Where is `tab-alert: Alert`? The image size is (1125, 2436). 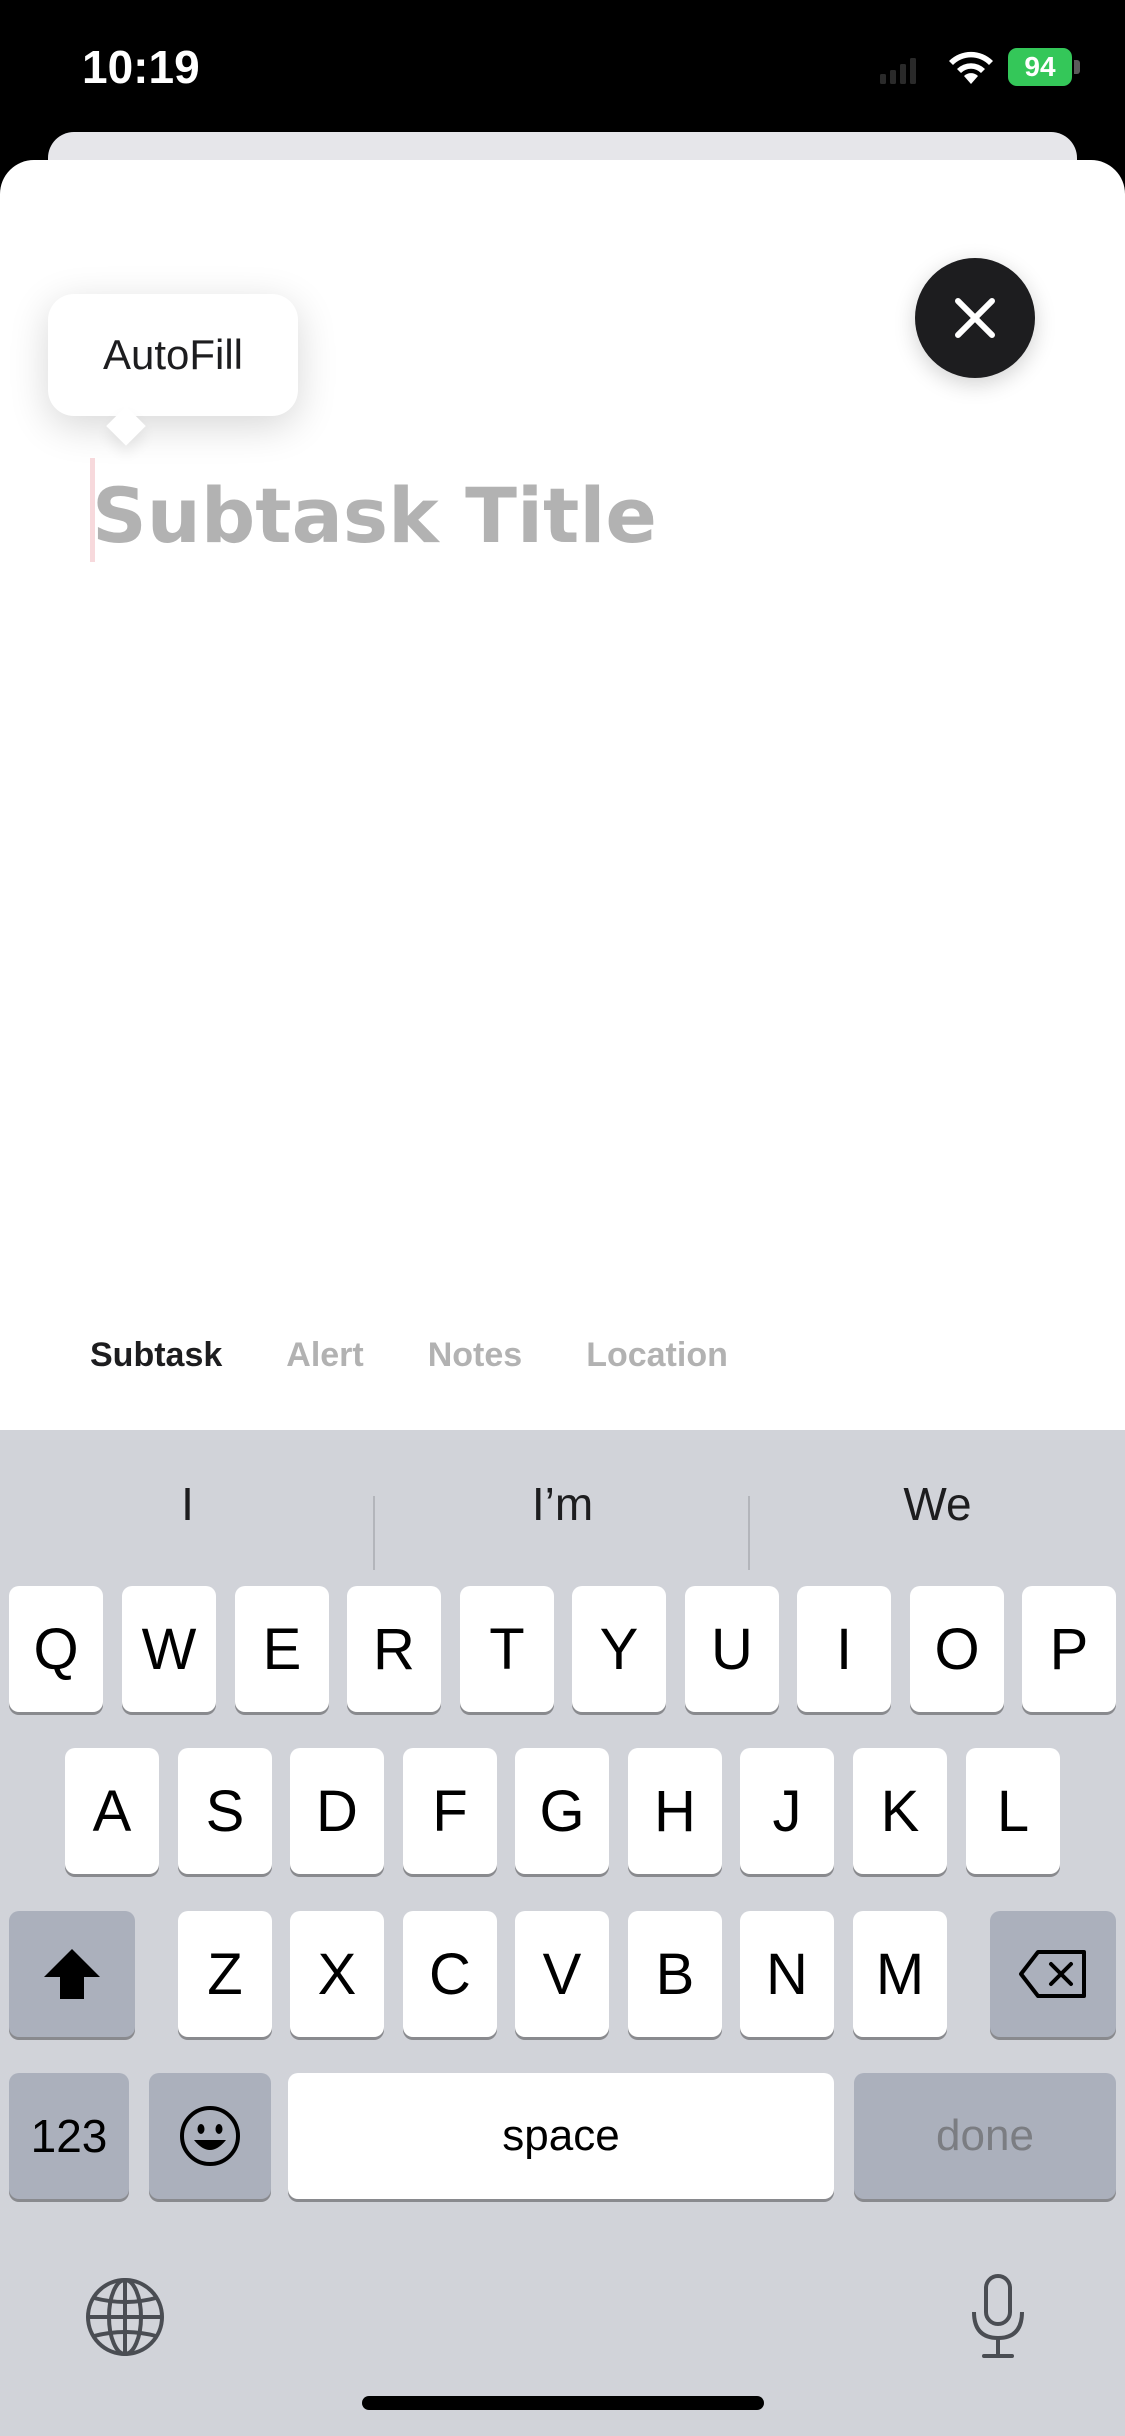 tab-alert: Alert is located at coordinates (324, 1366).